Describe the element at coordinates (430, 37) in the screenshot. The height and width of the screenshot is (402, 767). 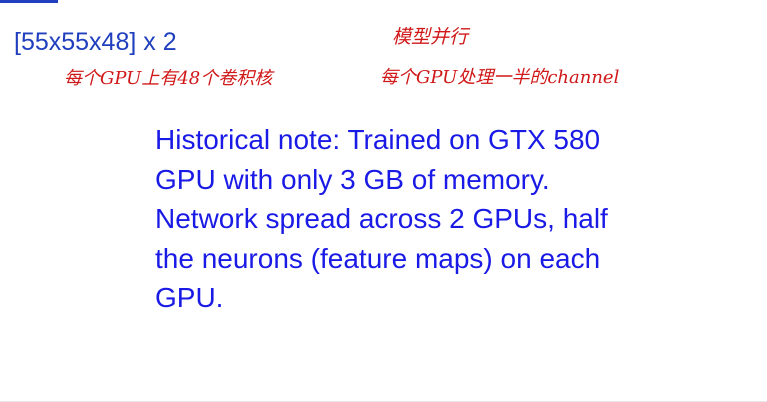
I see `handwritten-annotation-model-parallel: 模型并行` at that location.